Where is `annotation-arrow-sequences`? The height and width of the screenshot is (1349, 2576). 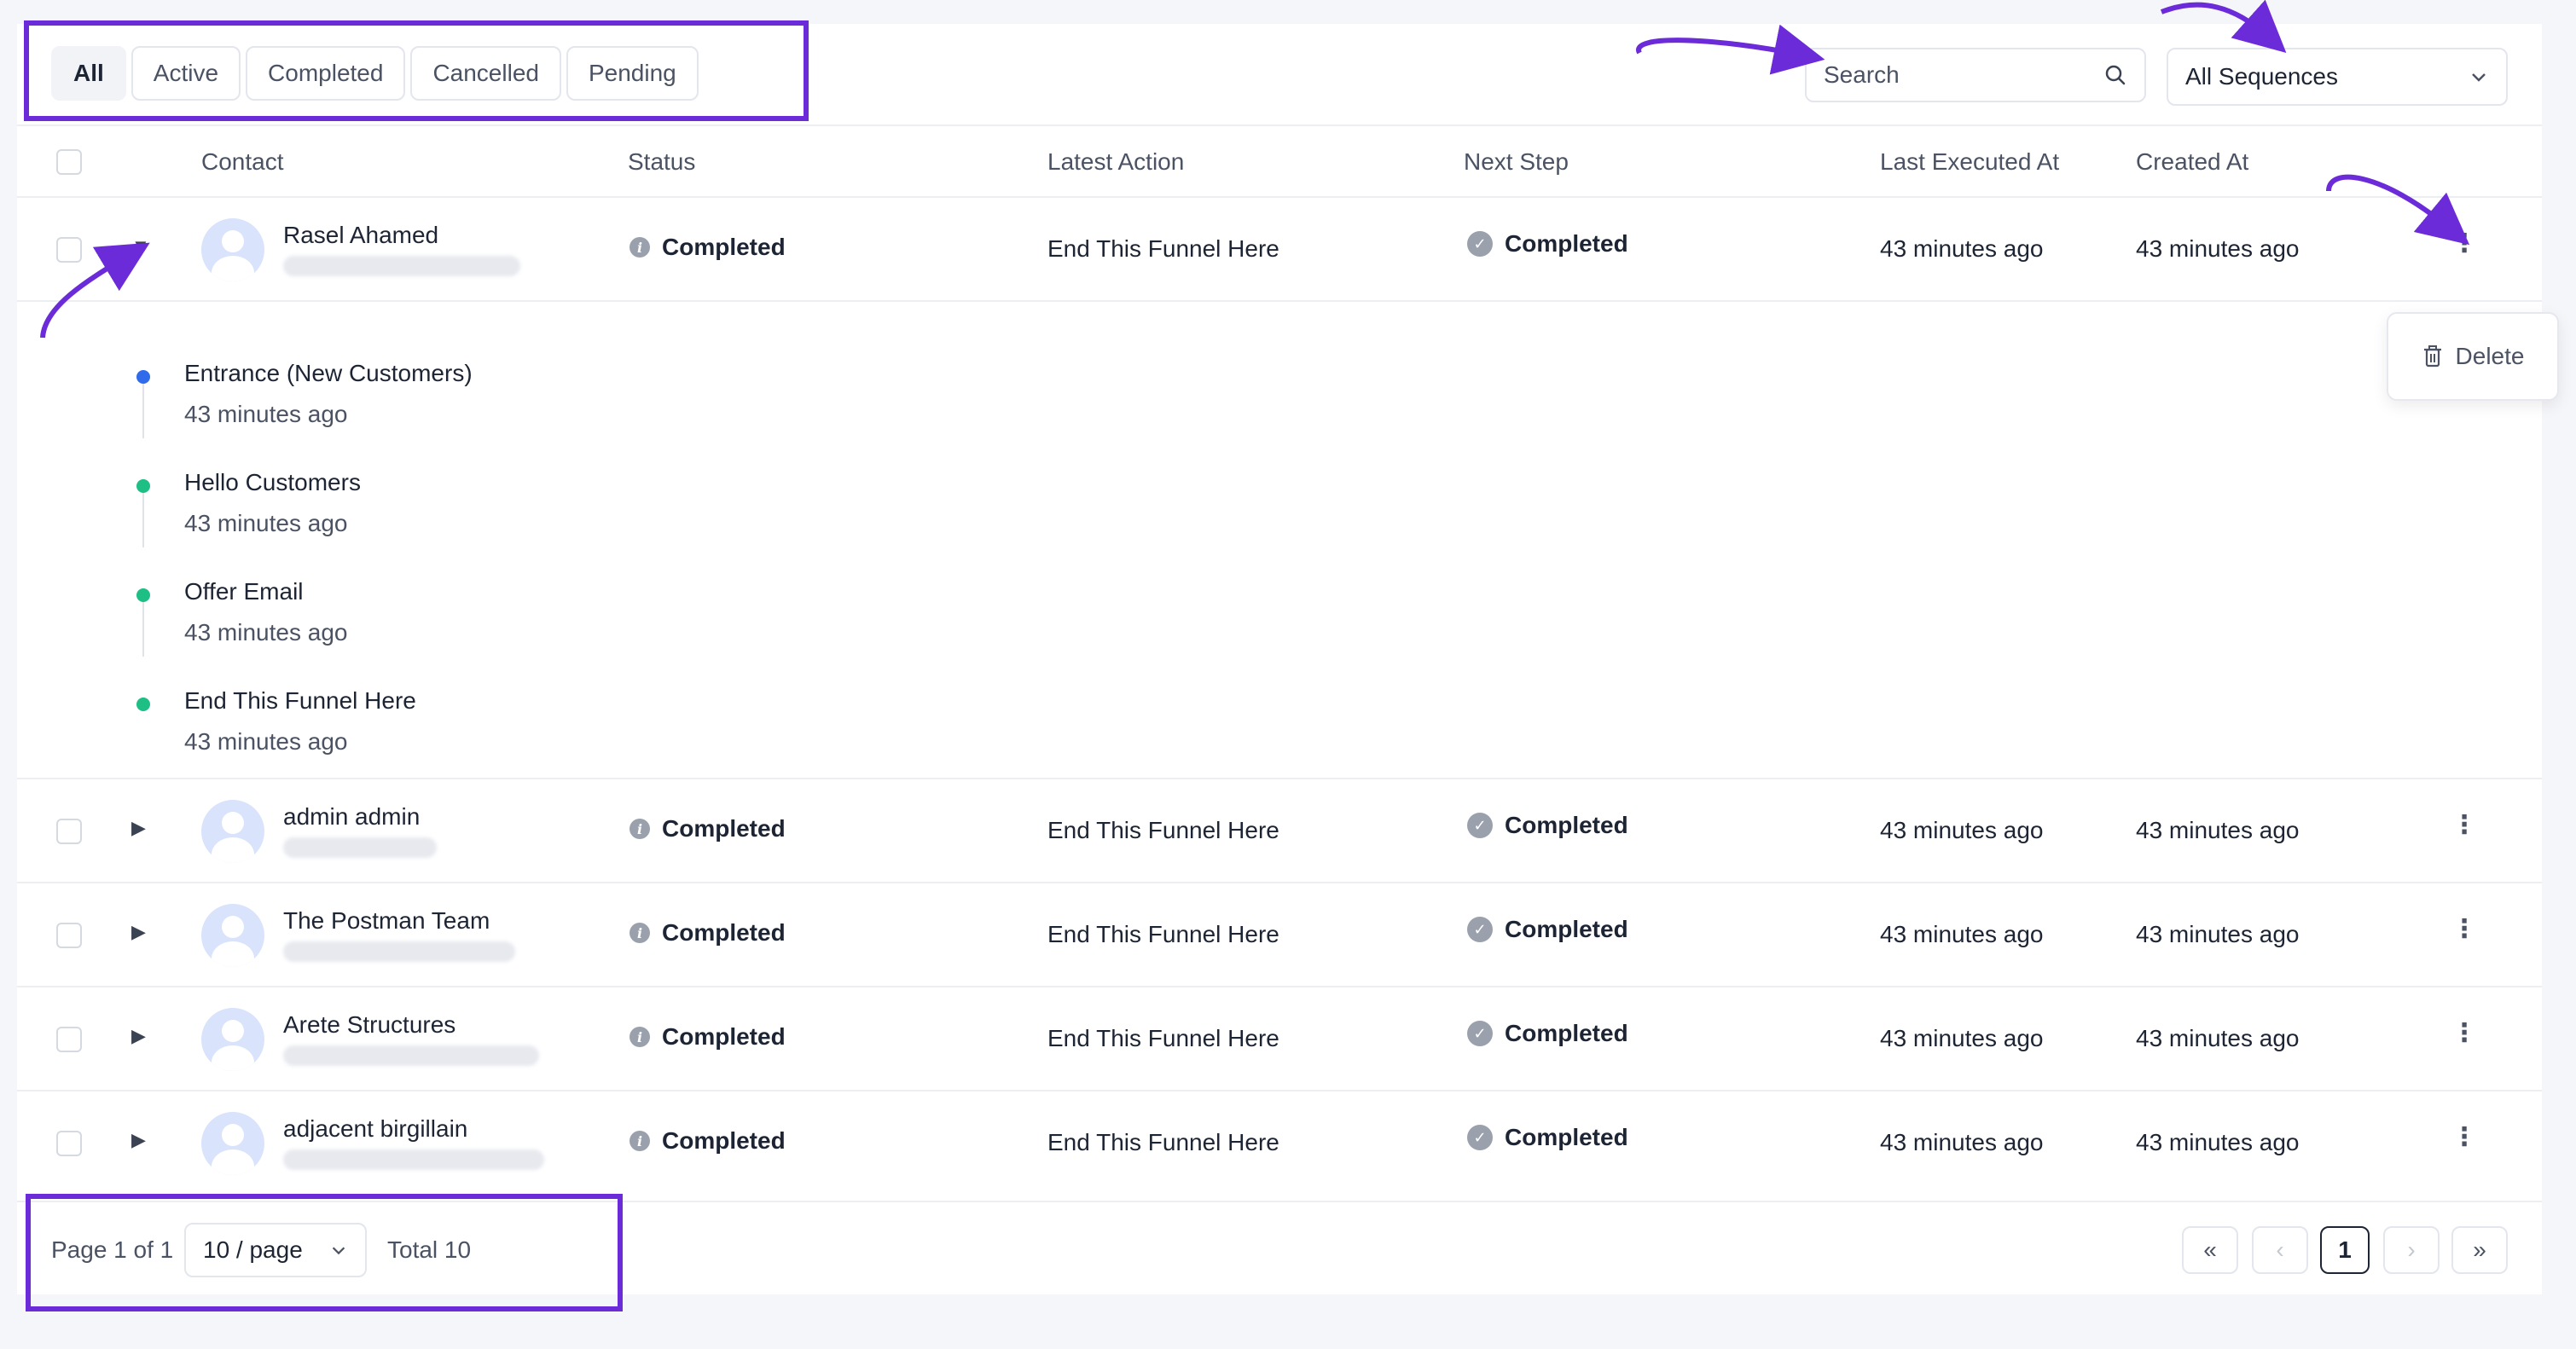
annotation-arrow-sequences is located at coordinates (2223, 26).